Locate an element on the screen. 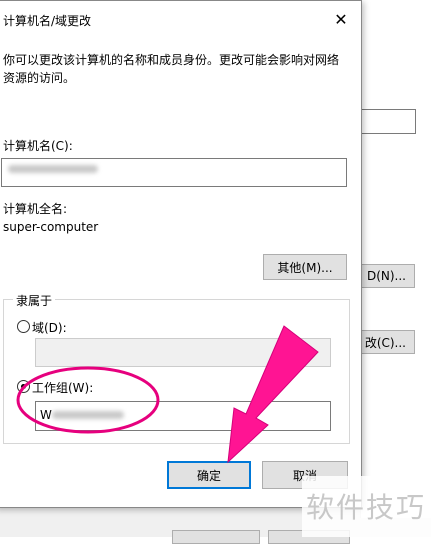 This screenshot has width=431, height=544. watermark-text: 软件技巧 is located at coordinates (366, 507).